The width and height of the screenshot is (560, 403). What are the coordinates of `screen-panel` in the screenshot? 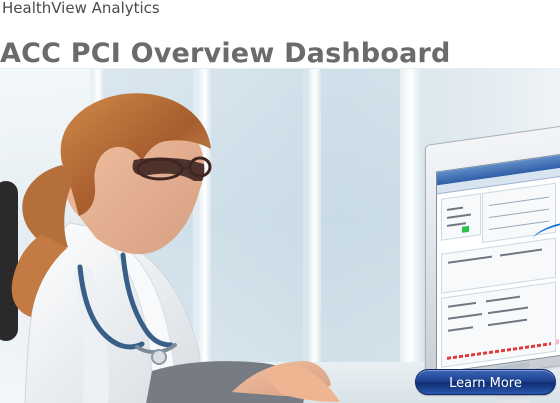 It's located at (461, 217).